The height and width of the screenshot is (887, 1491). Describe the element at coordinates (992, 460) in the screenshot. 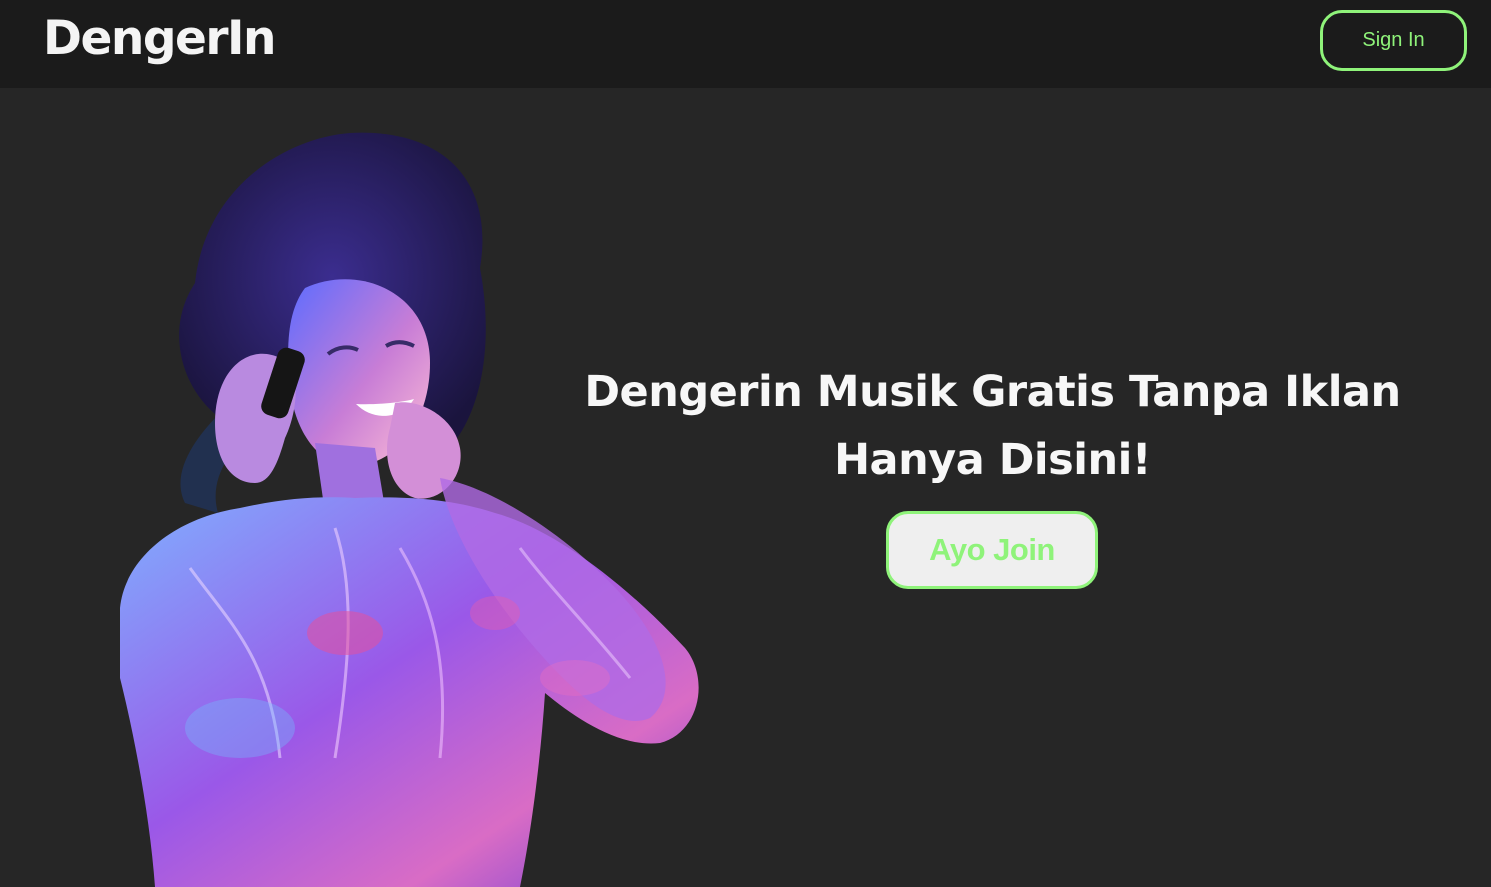

I see `hero-headline-line-2: Hanya Disini!` at that location.